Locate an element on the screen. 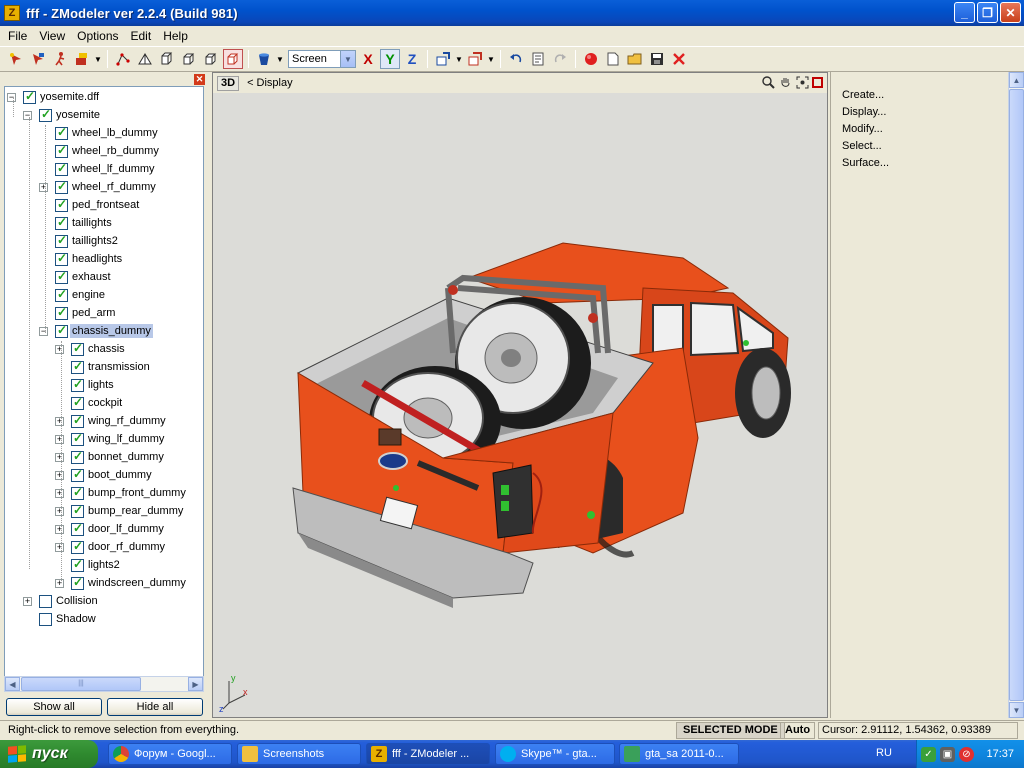 The image size is (1024, 768). coord-system-select: Screen ▼ is located at coordinates (322, 59).